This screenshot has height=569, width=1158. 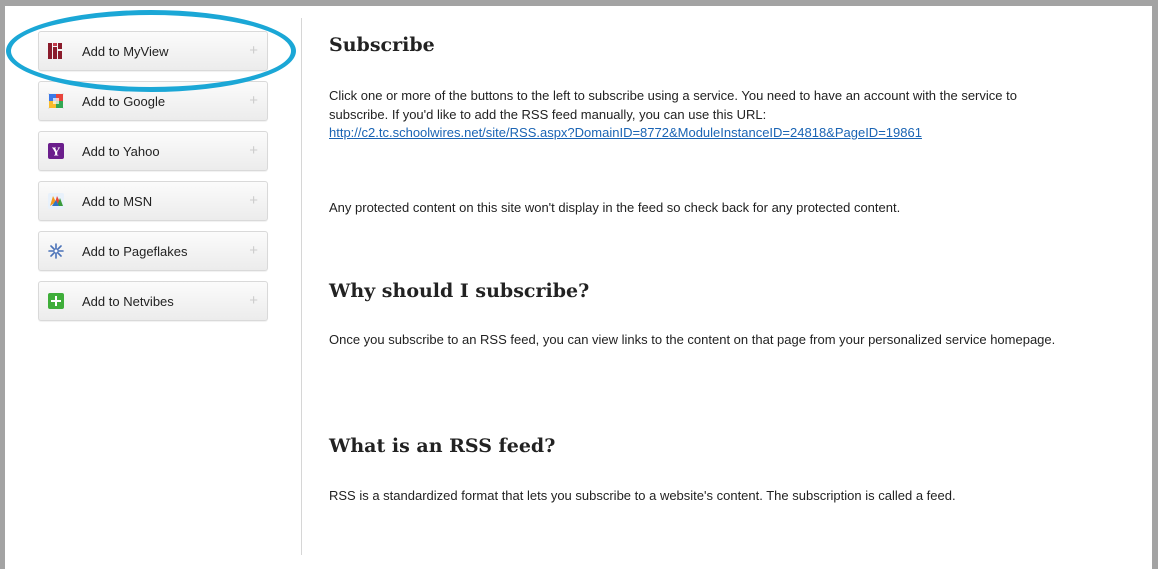 What do you see at coordinates (382, 45) in the screenshot?
I see `subscribe-heading: Subscribe` at bounding box center [382, 45].